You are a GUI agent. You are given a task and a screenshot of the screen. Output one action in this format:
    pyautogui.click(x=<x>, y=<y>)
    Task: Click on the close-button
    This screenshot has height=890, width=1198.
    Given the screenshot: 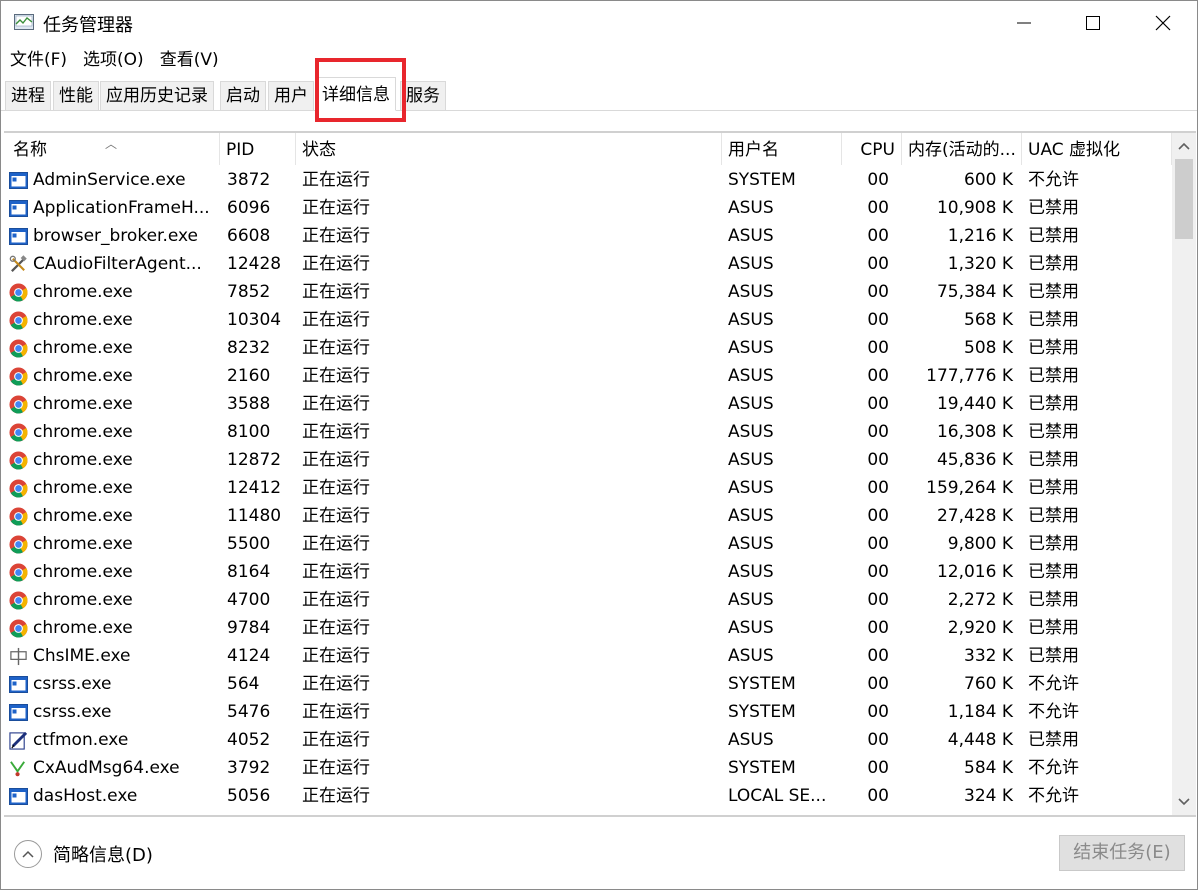 What is the action you would take?
    pyautogui.click(x=1163, y=23)
    